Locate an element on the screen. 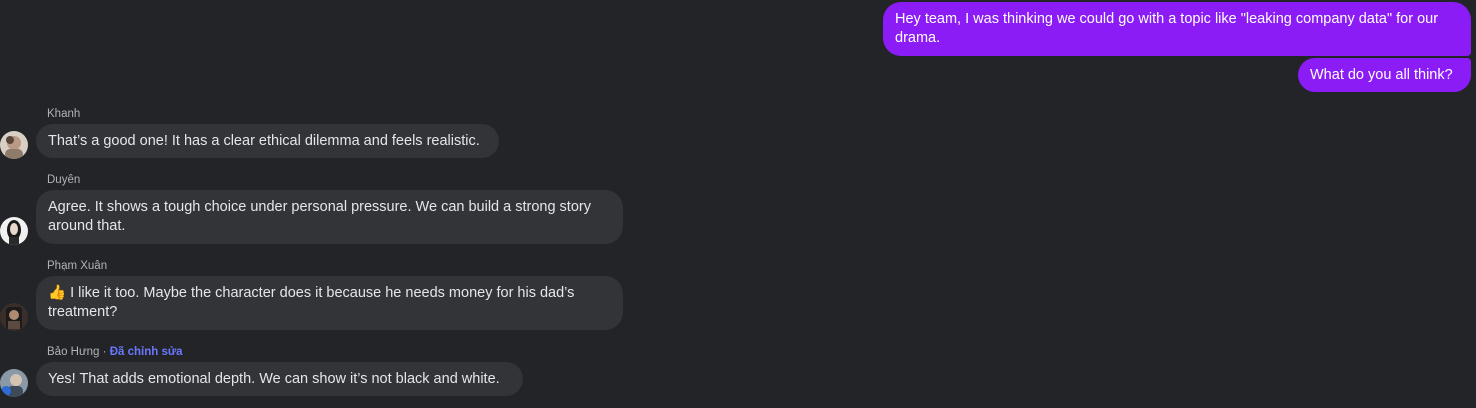 Image resolution: width=1476 pixels, height=408 pixels. sender-name: Bảo Hưng · Đã chỉnh sửa is located at coordinates (115, 352).